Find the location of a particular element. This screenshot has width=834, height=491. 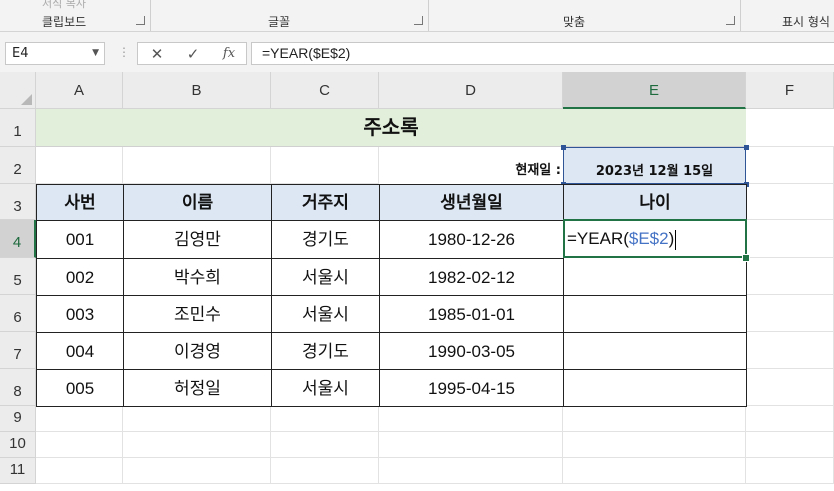

insert-function-icon: fx is located at coordinates (229, 54).